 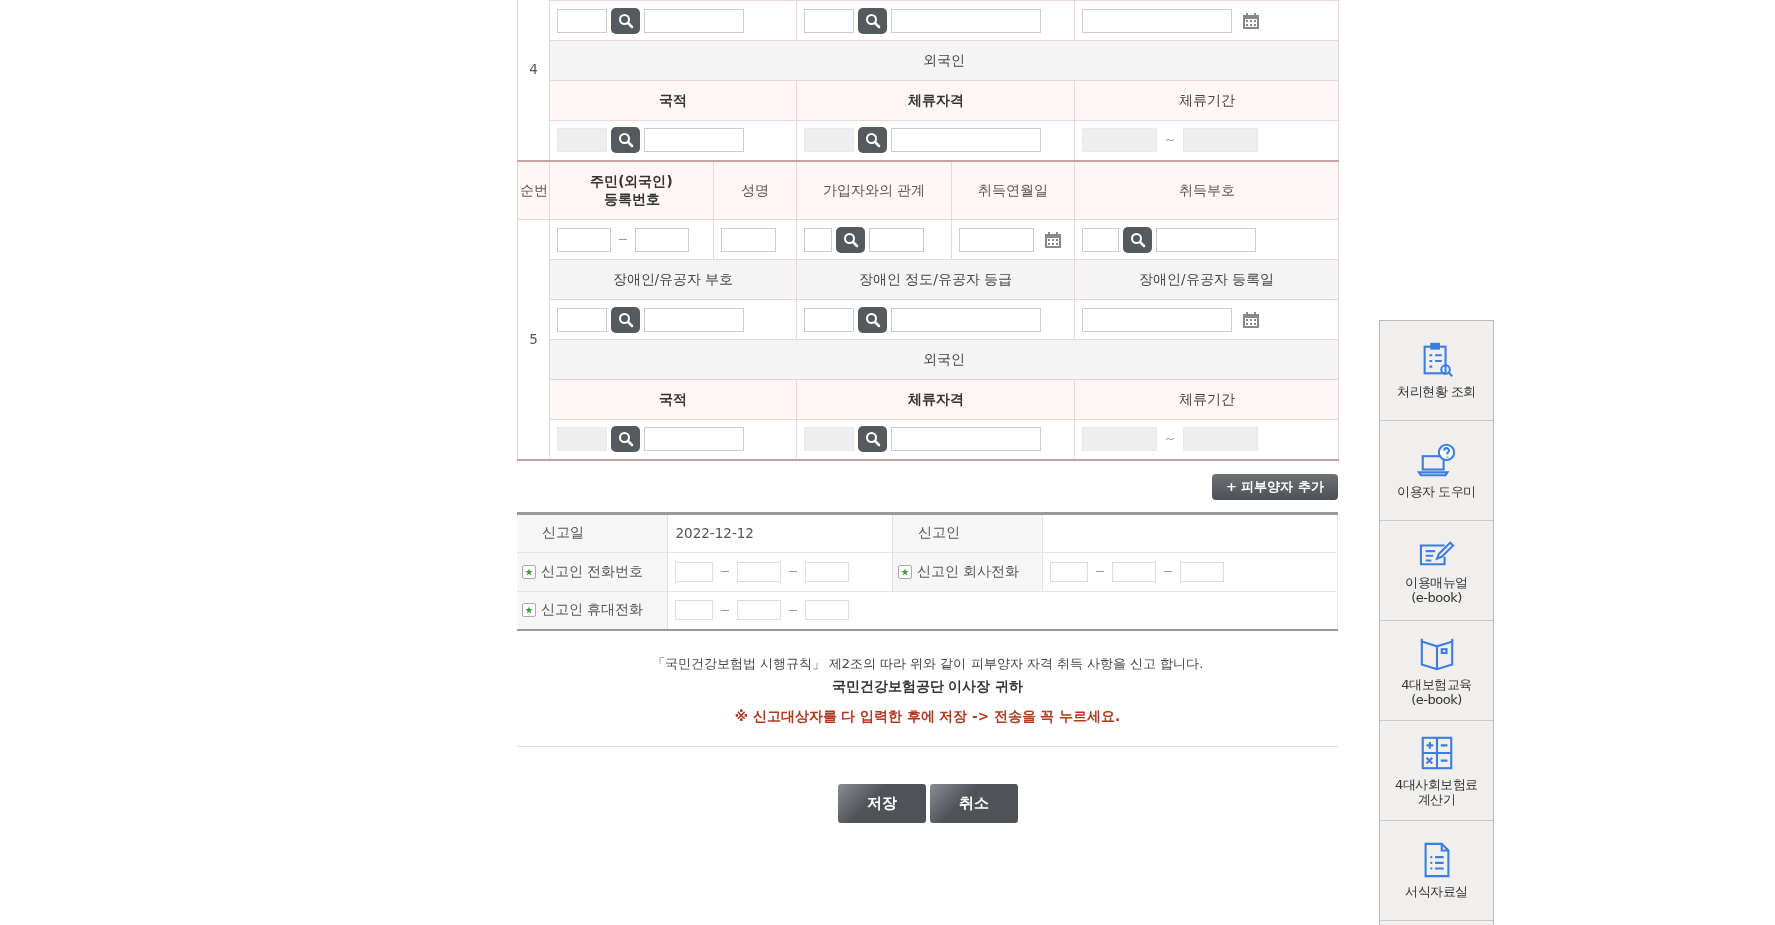 I want to click on field-label: 신고인 전화번호, so click(x=592, y=571).